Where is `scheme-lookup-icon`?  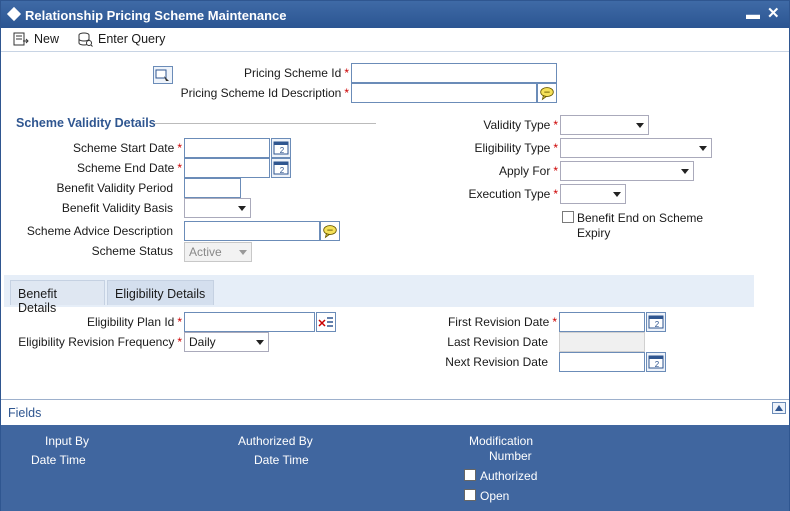
scheme-lookup-icon is located at coordinates (163, 75).